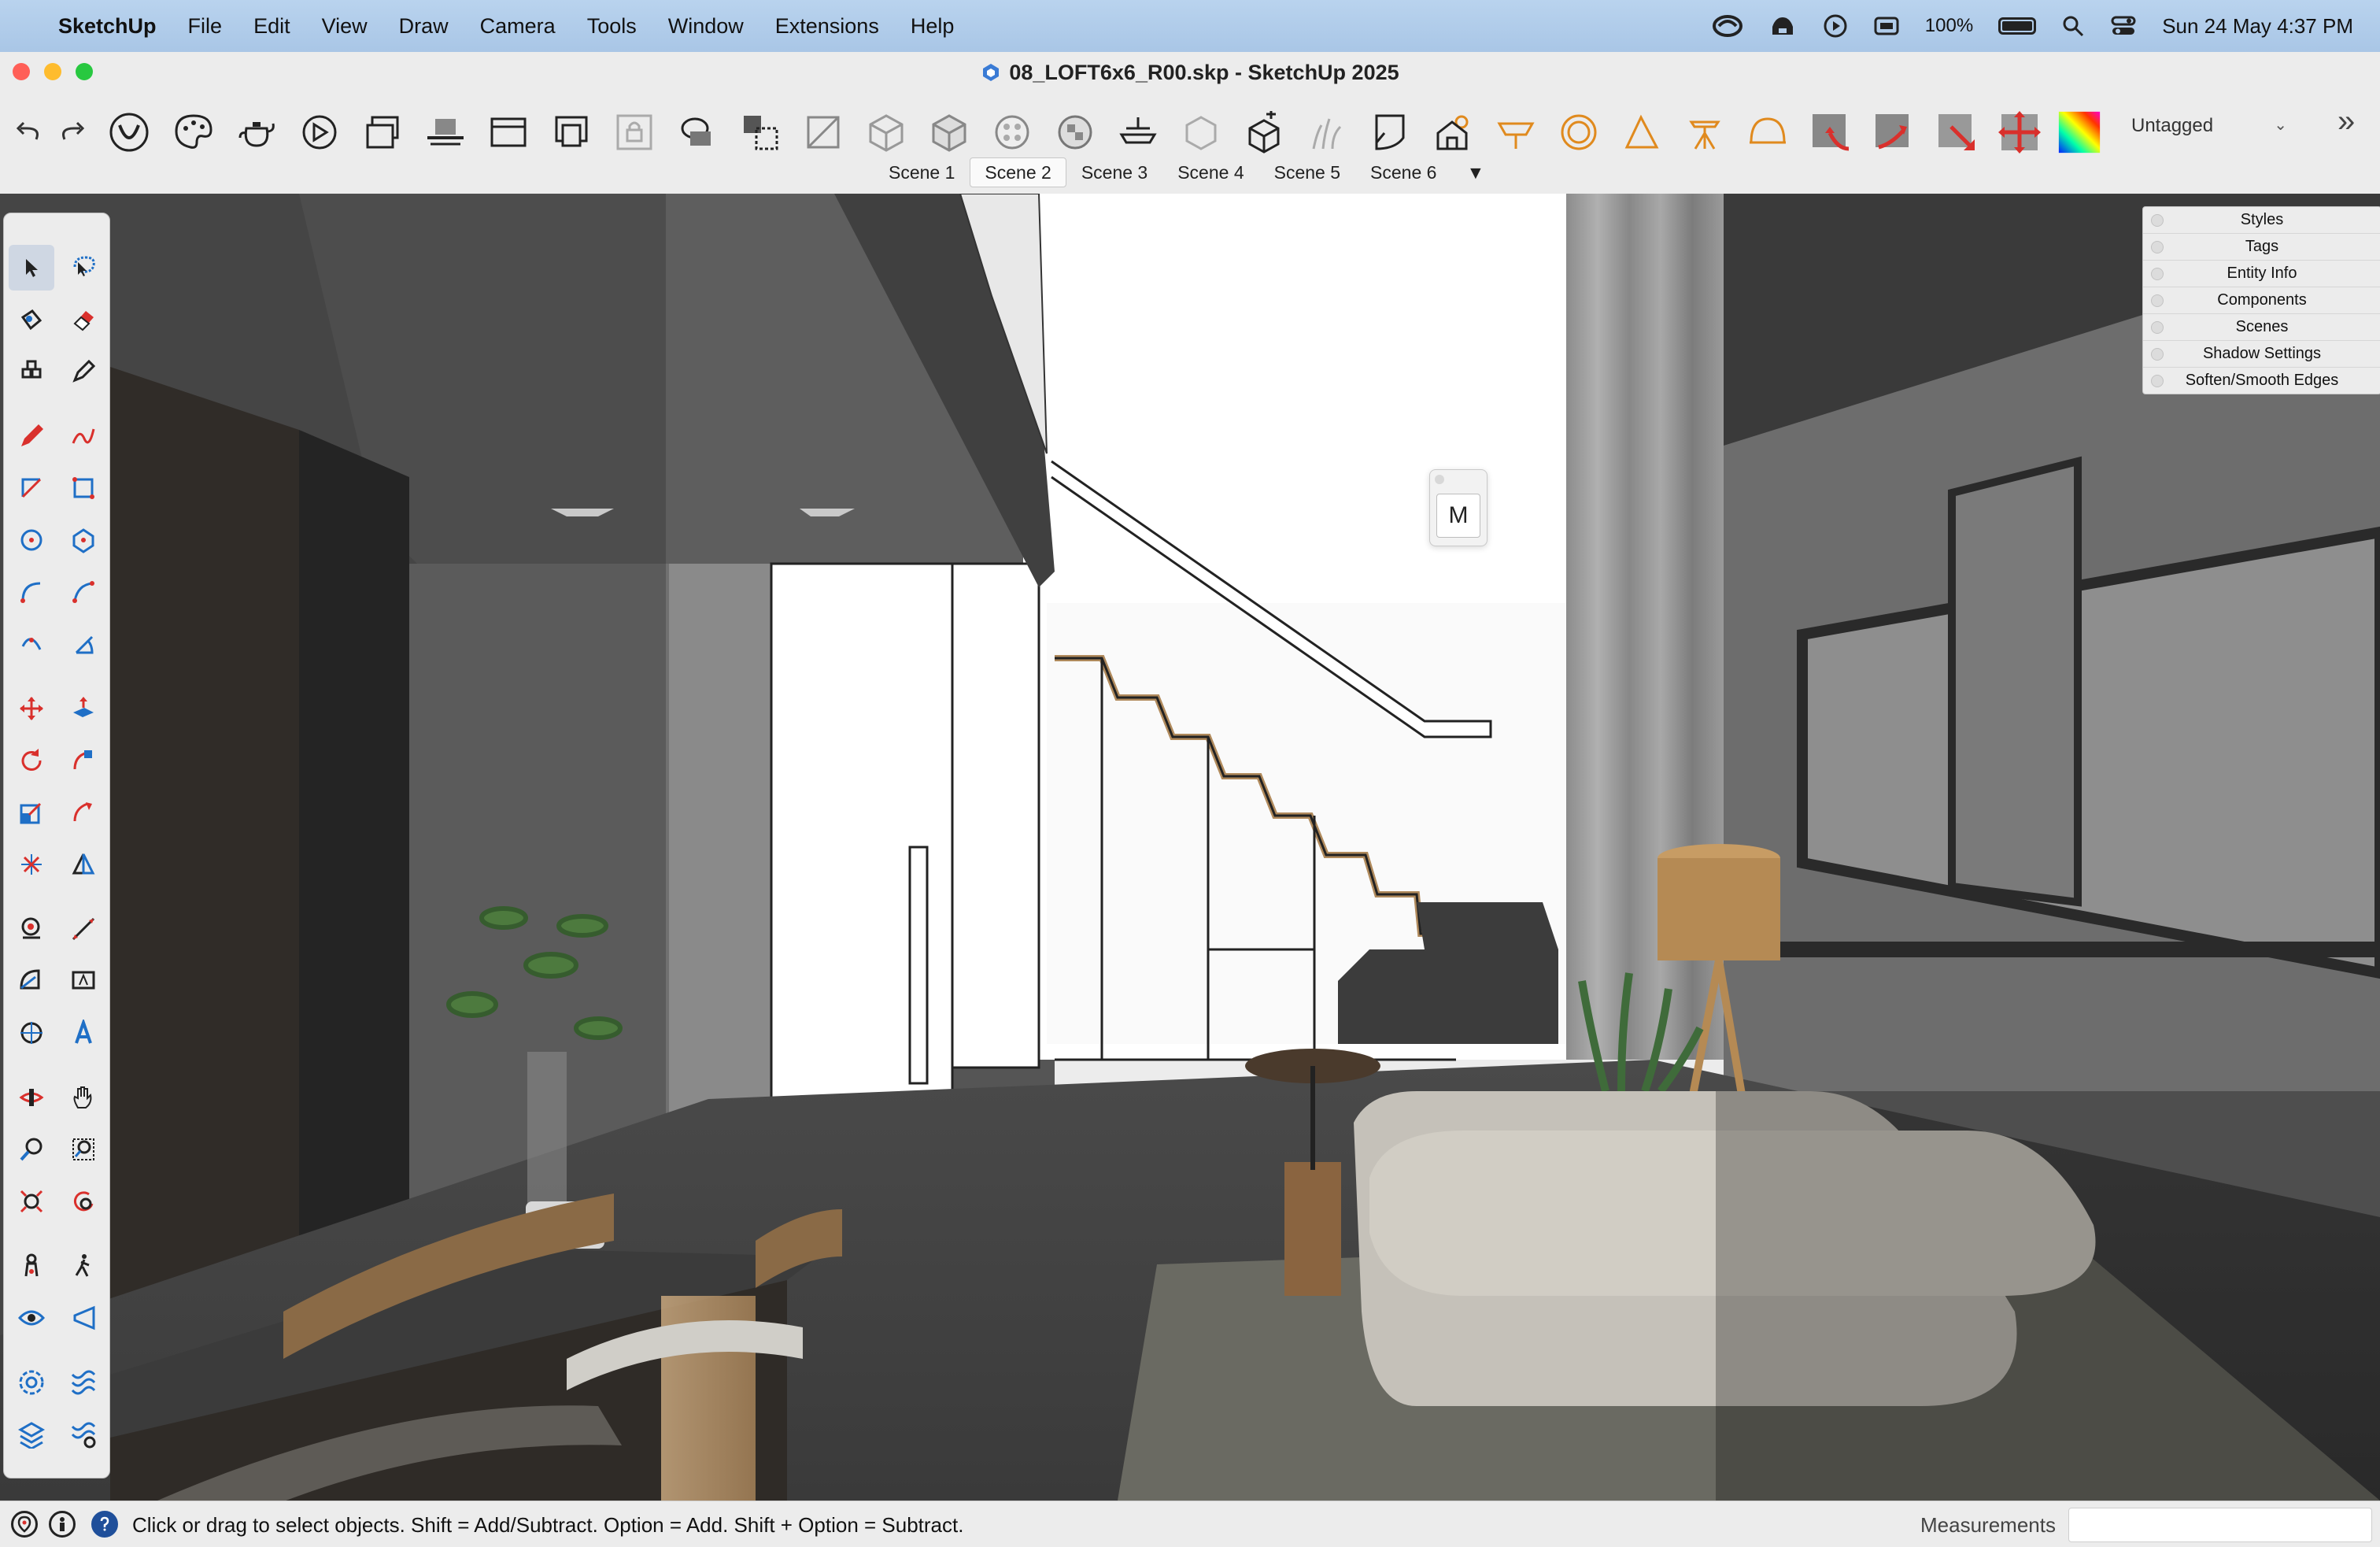 This screenshot has width=2380, height=1547. What do you see at coordinates (21, 71) in the screenshot?
I see `close-window-button` at bounding box center [21, 71].